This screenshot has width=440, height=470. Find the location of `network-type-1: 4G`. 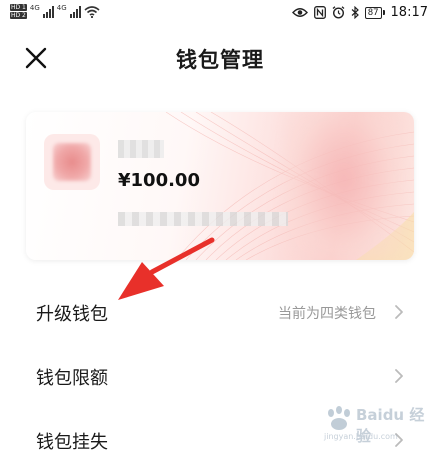

network-type-1: 4G is located at coordinates (34, 7).